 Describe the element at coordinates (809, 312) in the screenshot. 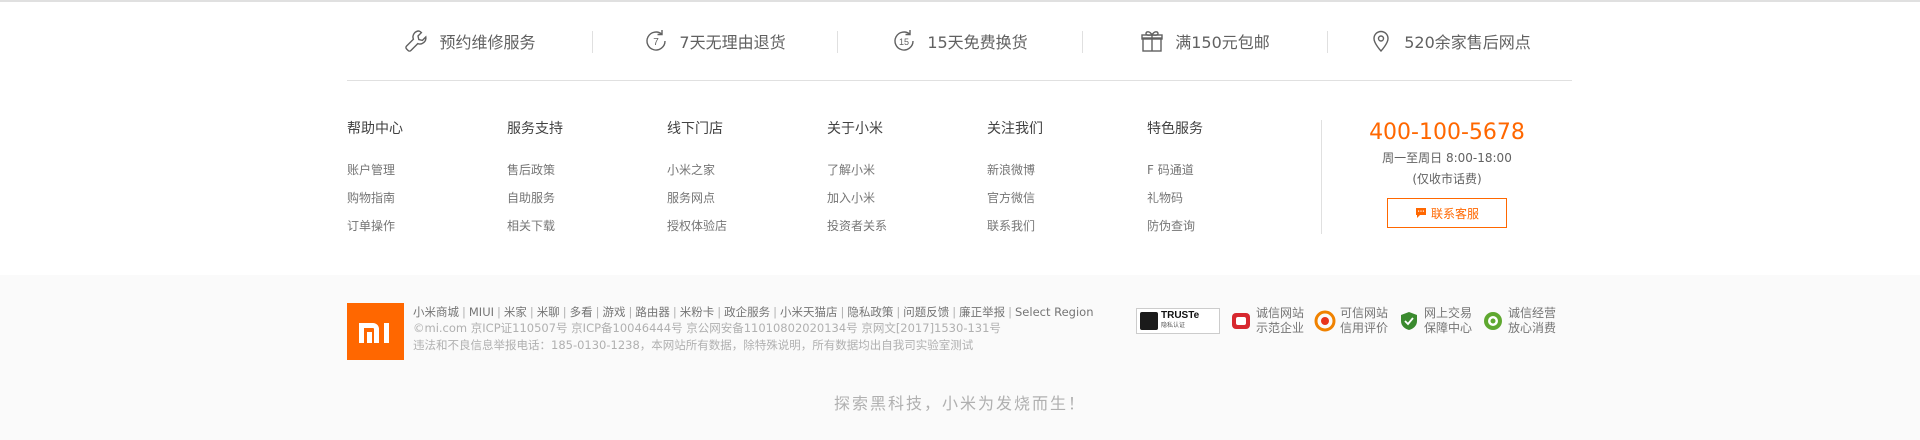

I see `site-link: 小米天猫店` at that location.